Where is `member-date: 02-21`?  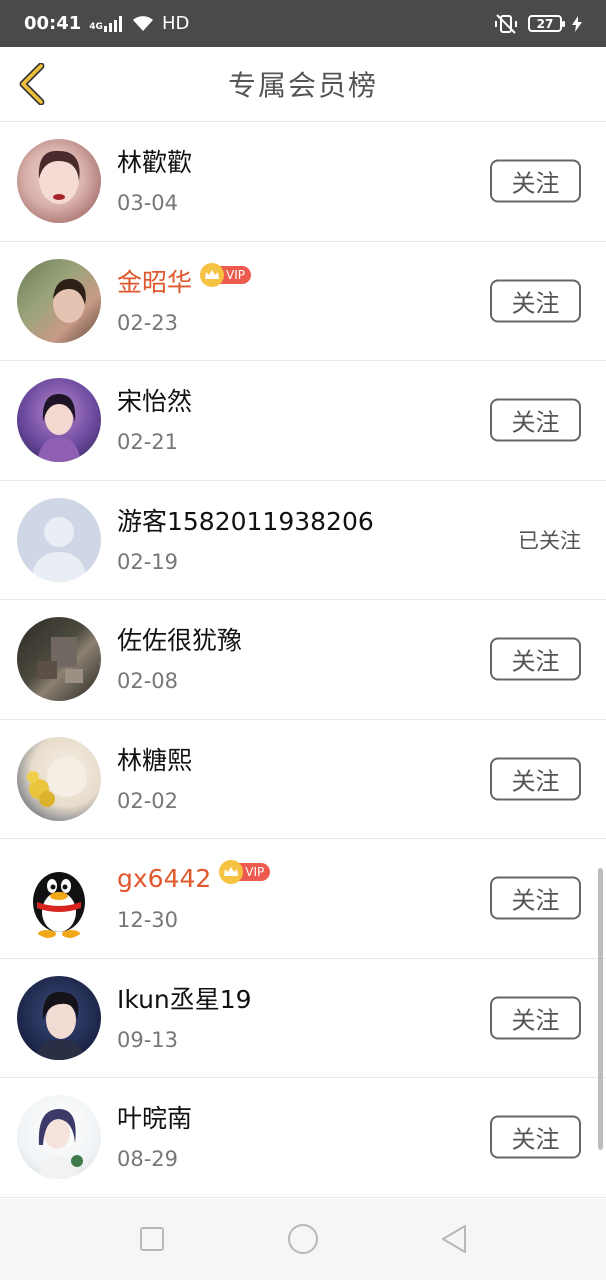
member-date: 02-21 is located at coordinates (148, 442).